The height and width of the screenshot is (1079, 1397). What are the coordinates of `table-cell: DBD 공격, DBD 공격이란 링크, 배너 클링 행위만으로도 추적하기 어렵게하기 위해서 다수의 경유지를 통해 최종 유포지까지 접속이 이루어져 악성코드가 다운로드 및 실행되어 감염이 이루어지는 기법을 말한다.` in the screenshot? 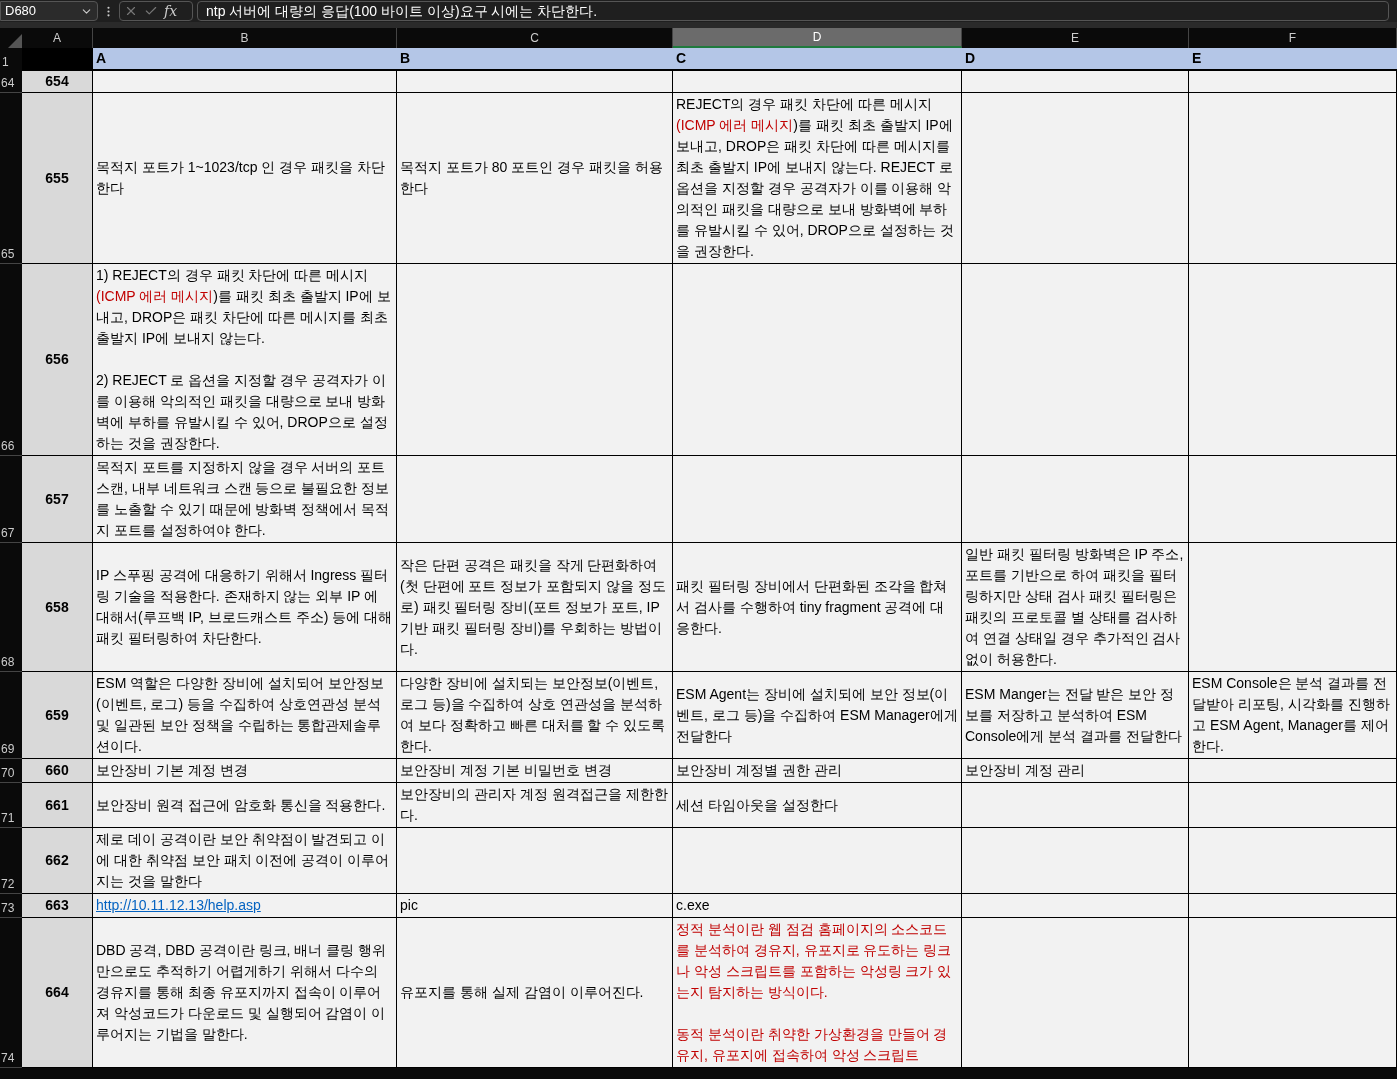 It's located at (245, 993).